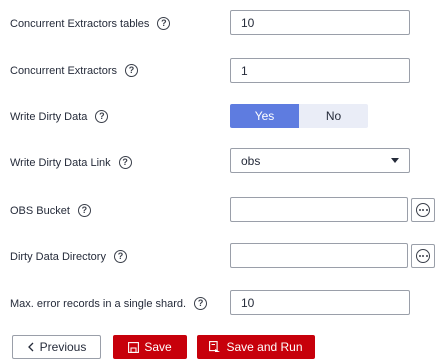  I want to click on save-and-run-button-label: Save and Run, so click(264, 347).